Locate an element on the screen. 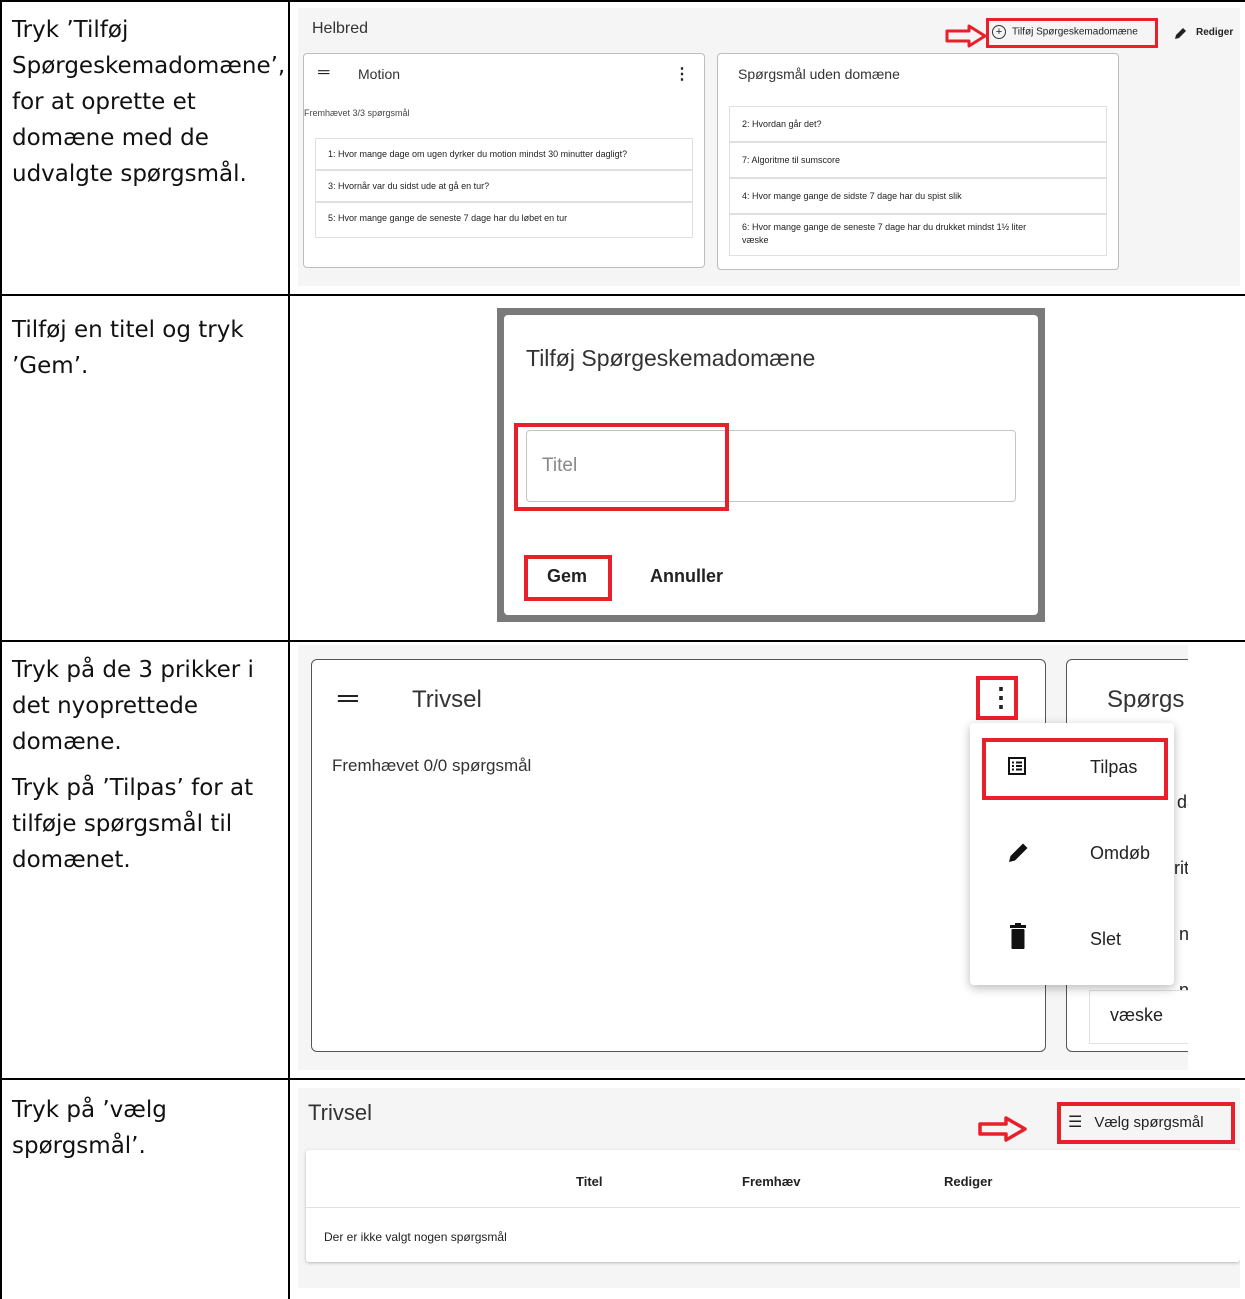  column-header-fremhaev: Fremhæv is located at coordinates (771, 1181).